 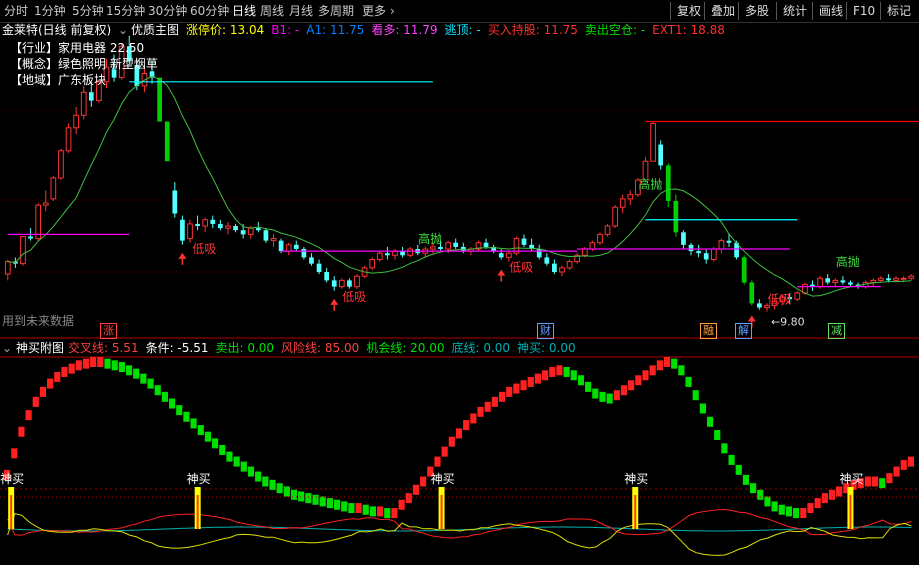 What do you see at coordinates (84, 64) in the screenshot?
I see `concept-line: 【概念】绿色照明 新型烟草` at bounding box center [84, 64].